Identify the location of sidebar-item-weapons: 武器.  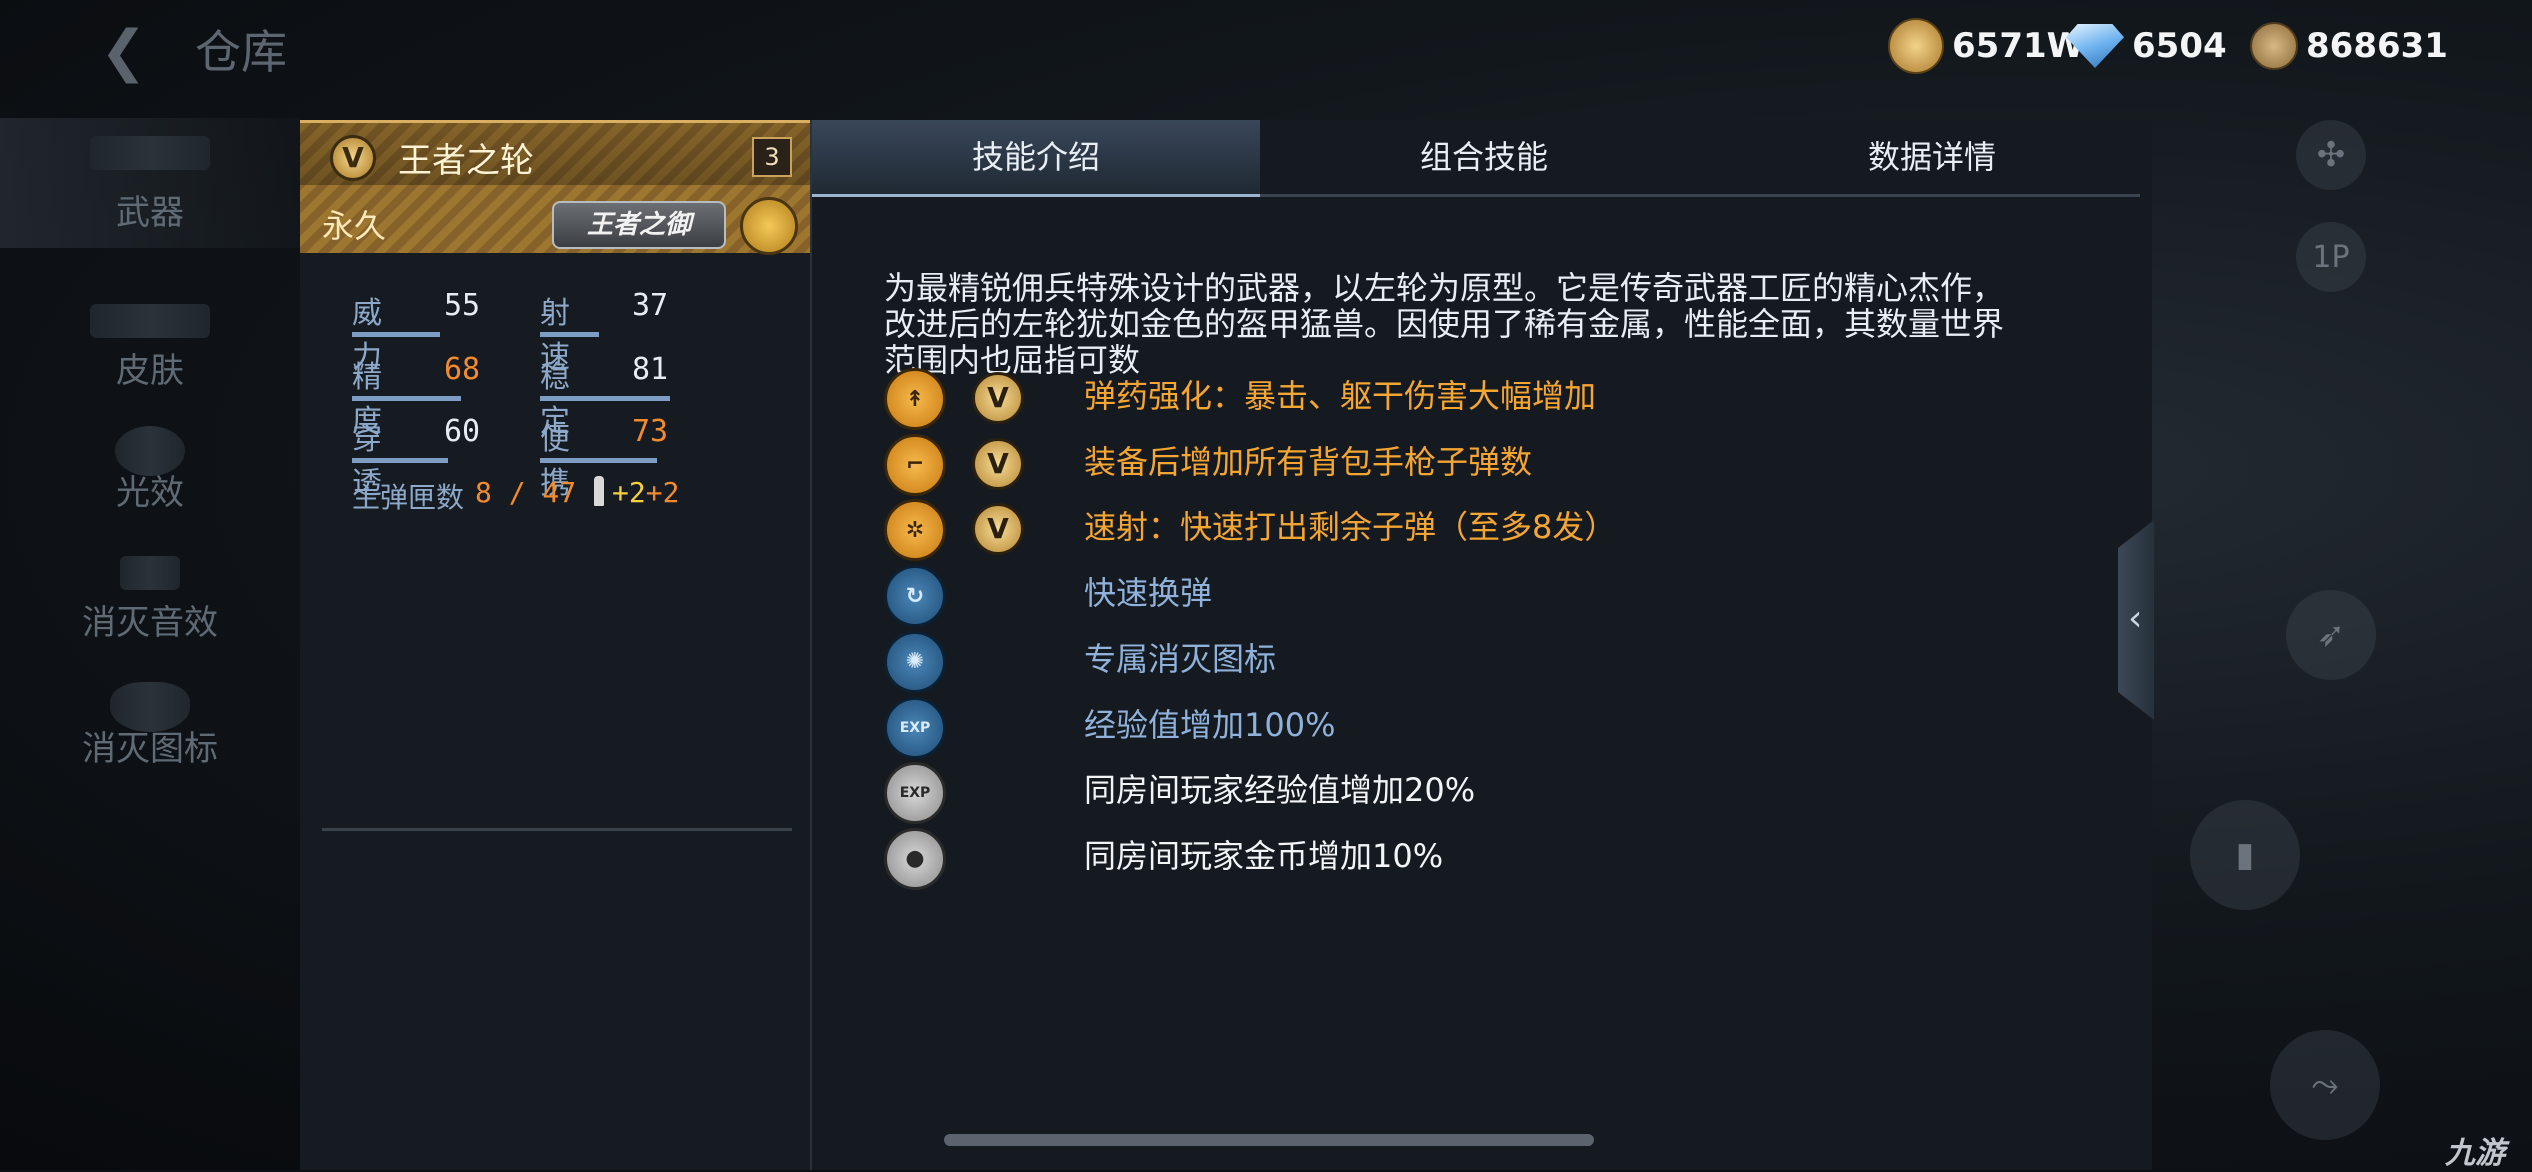
(150, 183).